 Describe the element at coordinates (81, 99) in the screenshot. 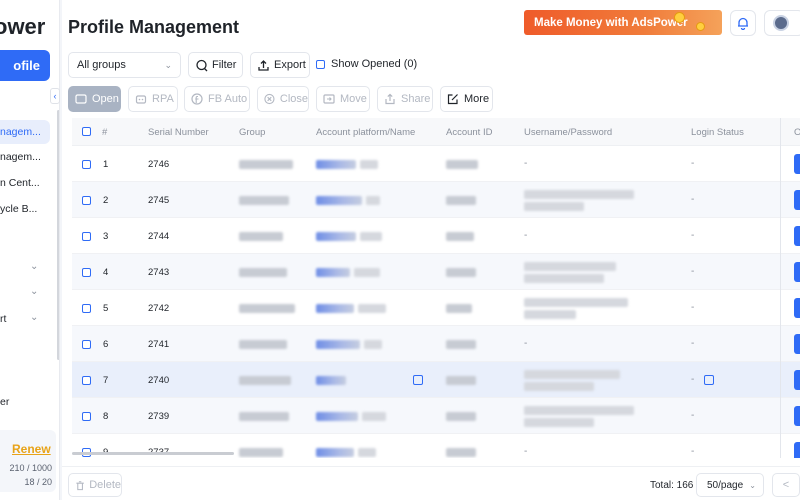

I see `open-browser-icon` at that location.